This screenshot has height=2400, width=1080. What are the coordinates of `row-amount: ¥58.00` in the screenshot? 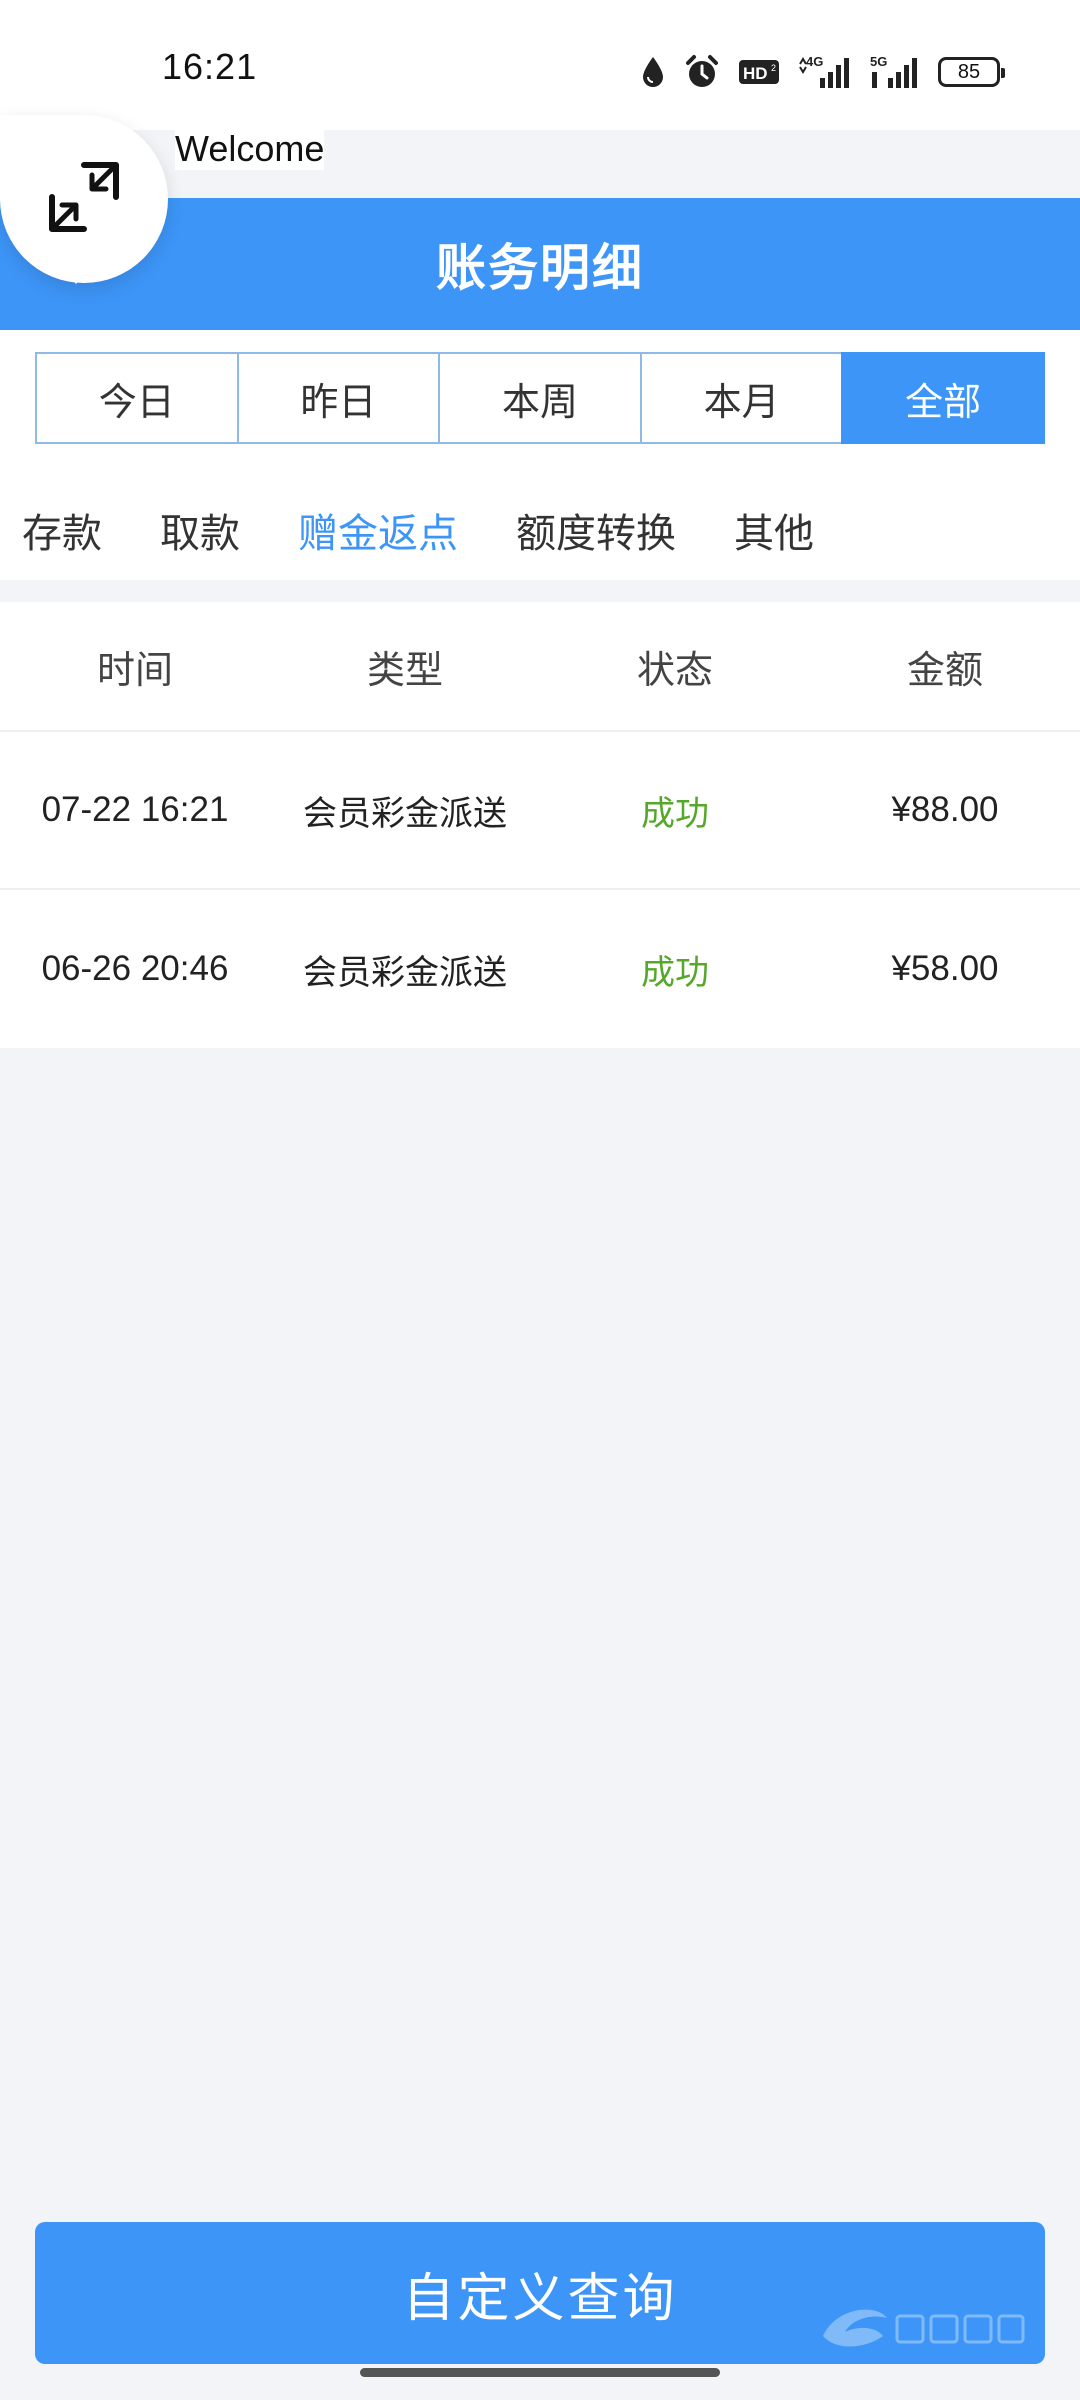 It's located at (945, 968).